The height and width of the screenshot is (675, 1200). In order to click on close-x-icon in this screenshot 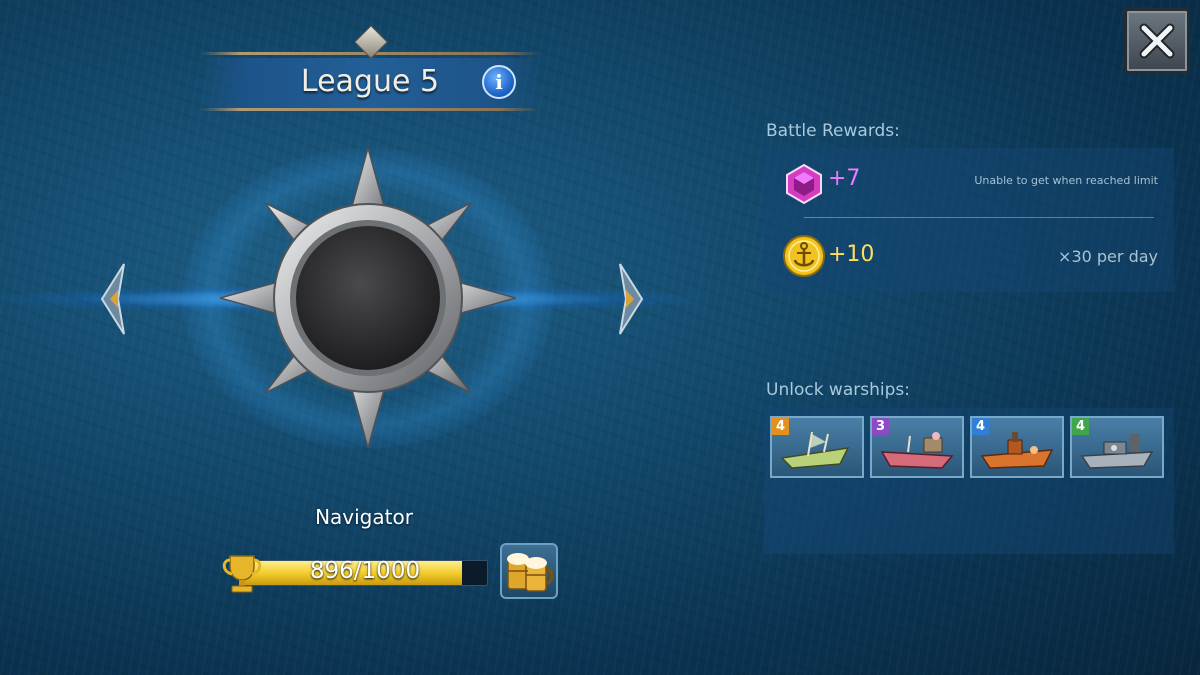, I will do `click(1157, 41)`.